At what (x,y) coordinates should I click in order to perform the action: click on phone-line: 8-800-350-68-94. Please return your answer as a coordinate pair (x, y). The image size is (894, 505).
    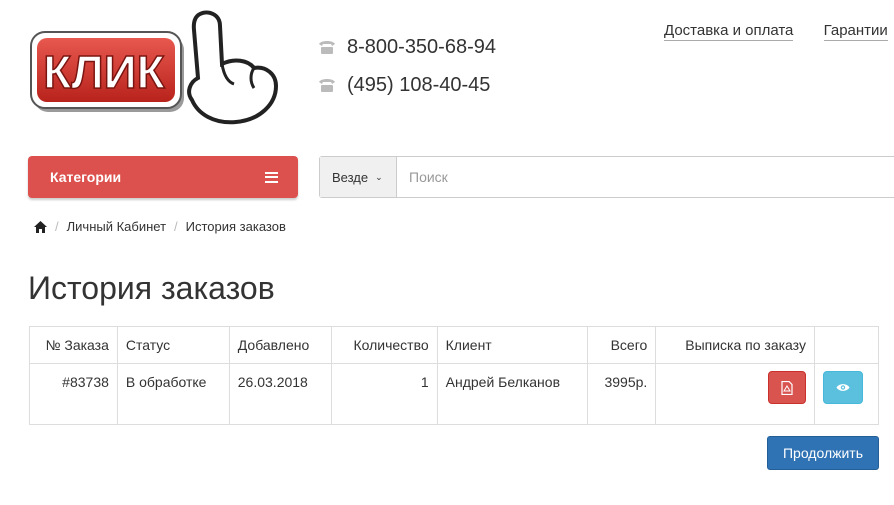
    Looking at the image, I should click on (406, 47).